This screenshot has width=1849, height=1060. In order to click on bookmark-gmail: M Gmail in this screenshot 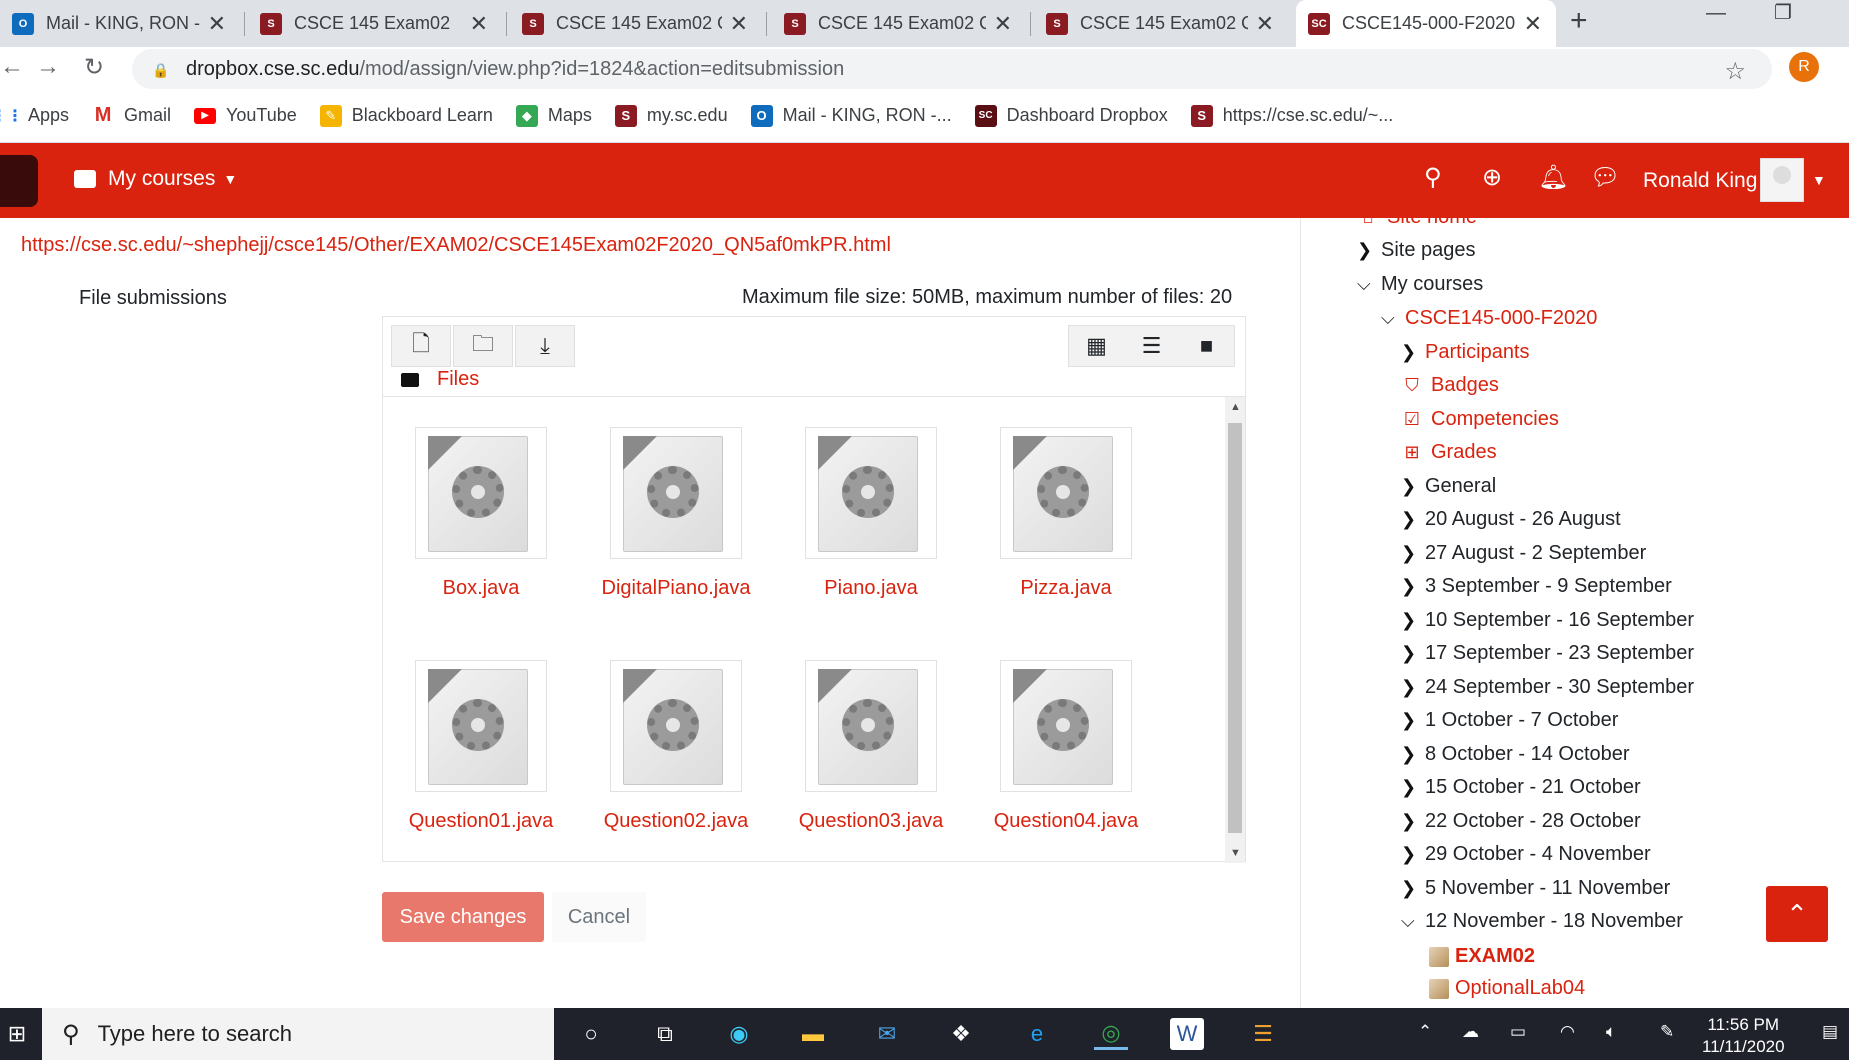, I will do `click(131, 115)`.